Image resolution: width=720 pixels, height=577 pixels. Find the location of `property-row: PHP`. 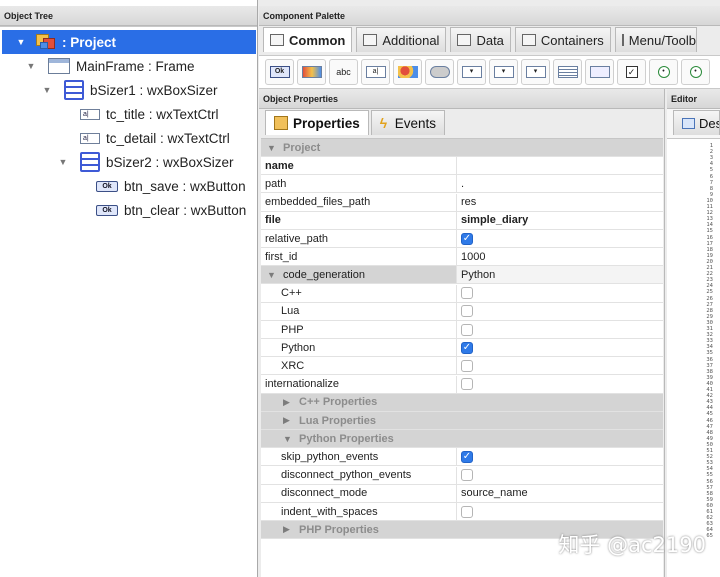

property-row: PHP is located at coordinates (462, 330).